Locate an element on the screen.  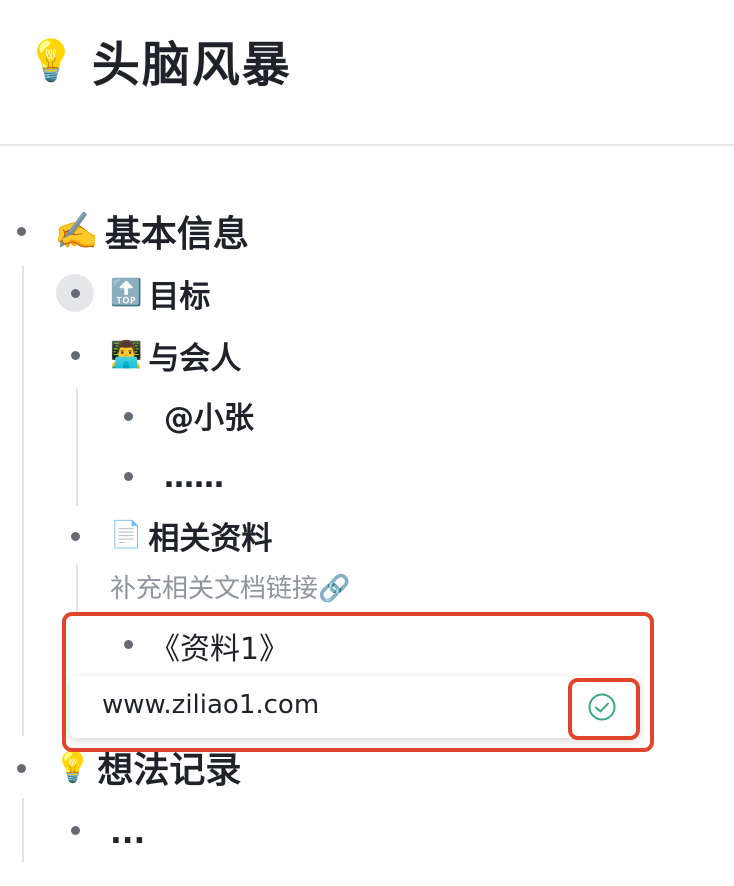
outline-item-ideas: 💡 想法记录 is located at coordinates (148, 768).